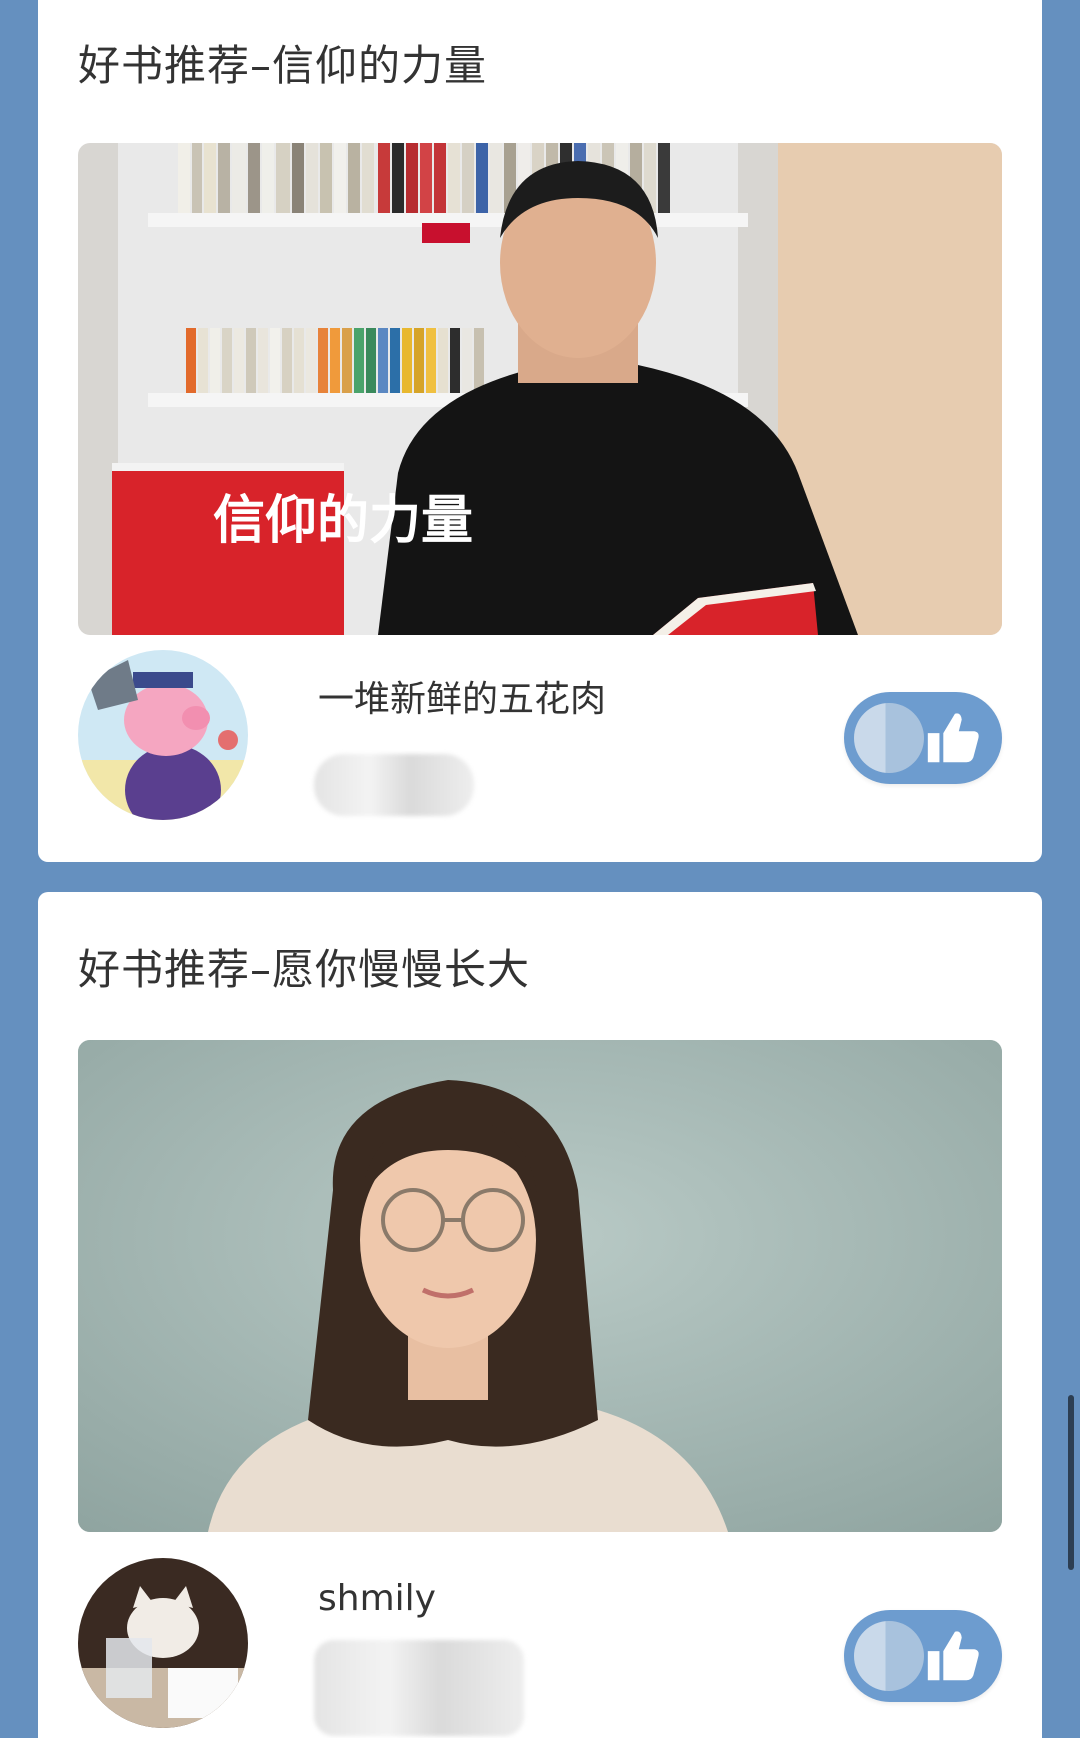 The width and height of the screenshot is (1080, 1738). I want to click on author-name: 一堆新鲜的五花肉, so click(462, 696).